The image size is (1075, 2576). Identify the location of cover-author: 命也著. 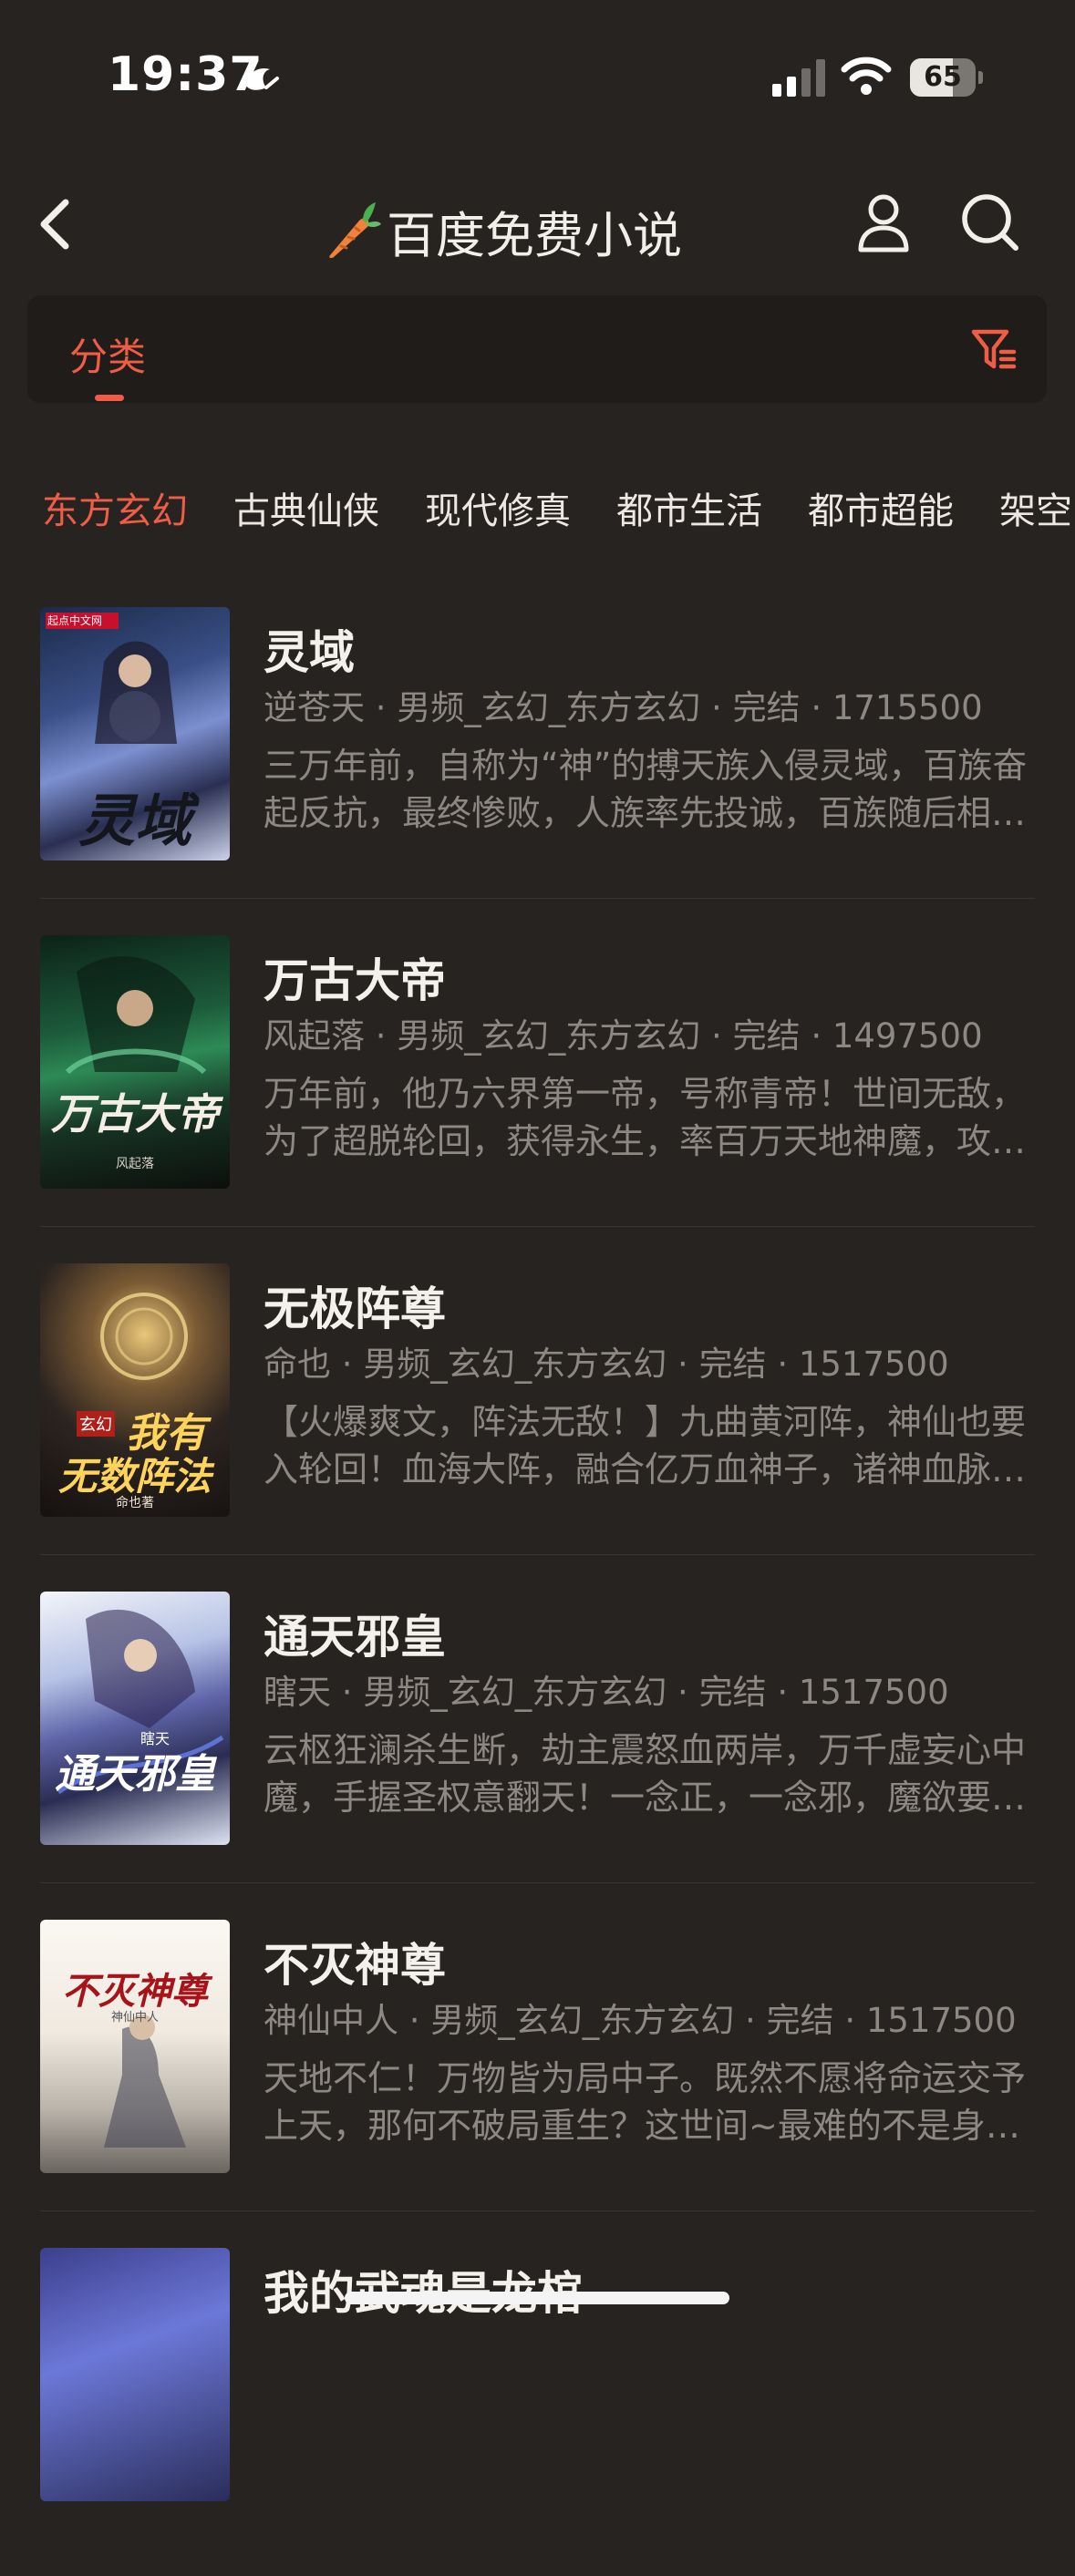
(135, 1503).